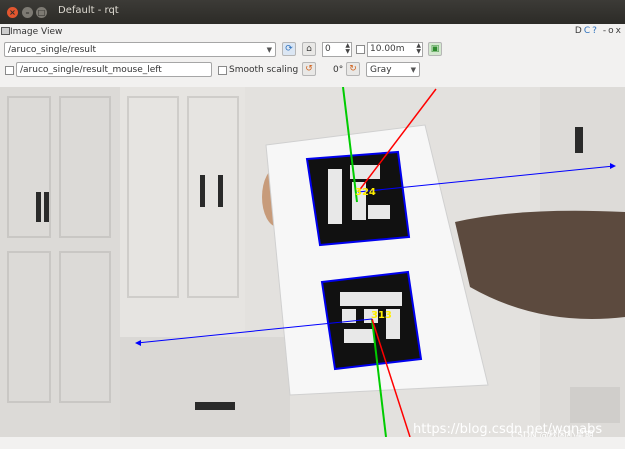 Image resolution: width=625 pixels, height=449 pixels. Describe the element at coordinates (381, 315) in the screenshot. I see `marker-id-label: 313` at that location.